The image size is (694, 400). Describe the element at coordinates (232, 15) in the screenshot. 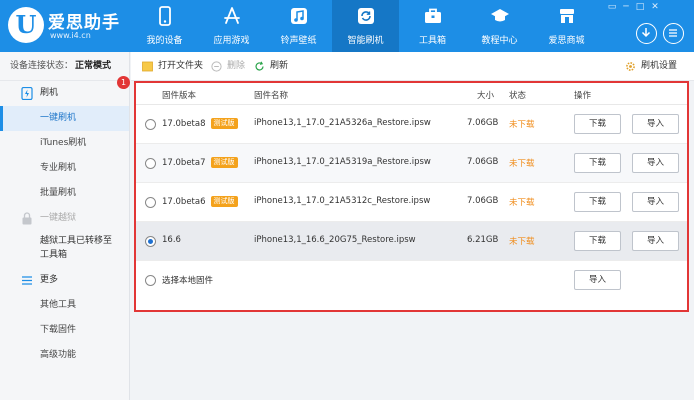

I see `appstore-icon` at that location.